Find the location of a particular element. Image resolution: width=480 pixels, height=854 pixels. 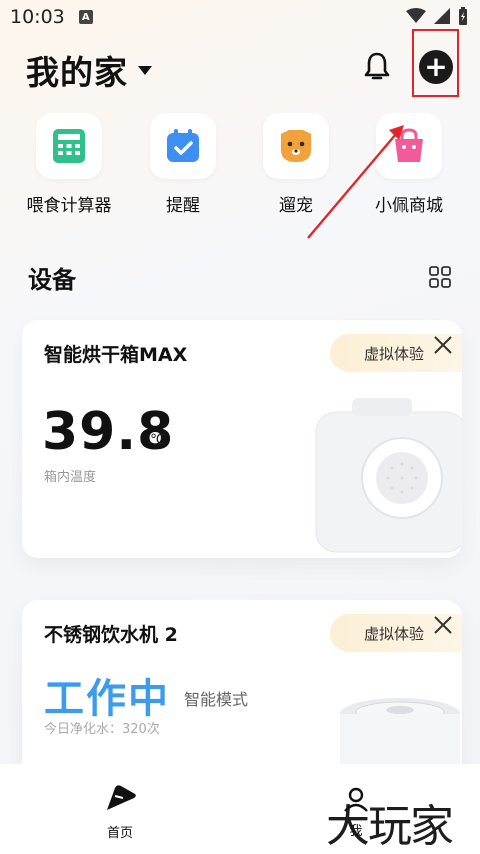

dog-face-icon is located at coordinates (296, 146).